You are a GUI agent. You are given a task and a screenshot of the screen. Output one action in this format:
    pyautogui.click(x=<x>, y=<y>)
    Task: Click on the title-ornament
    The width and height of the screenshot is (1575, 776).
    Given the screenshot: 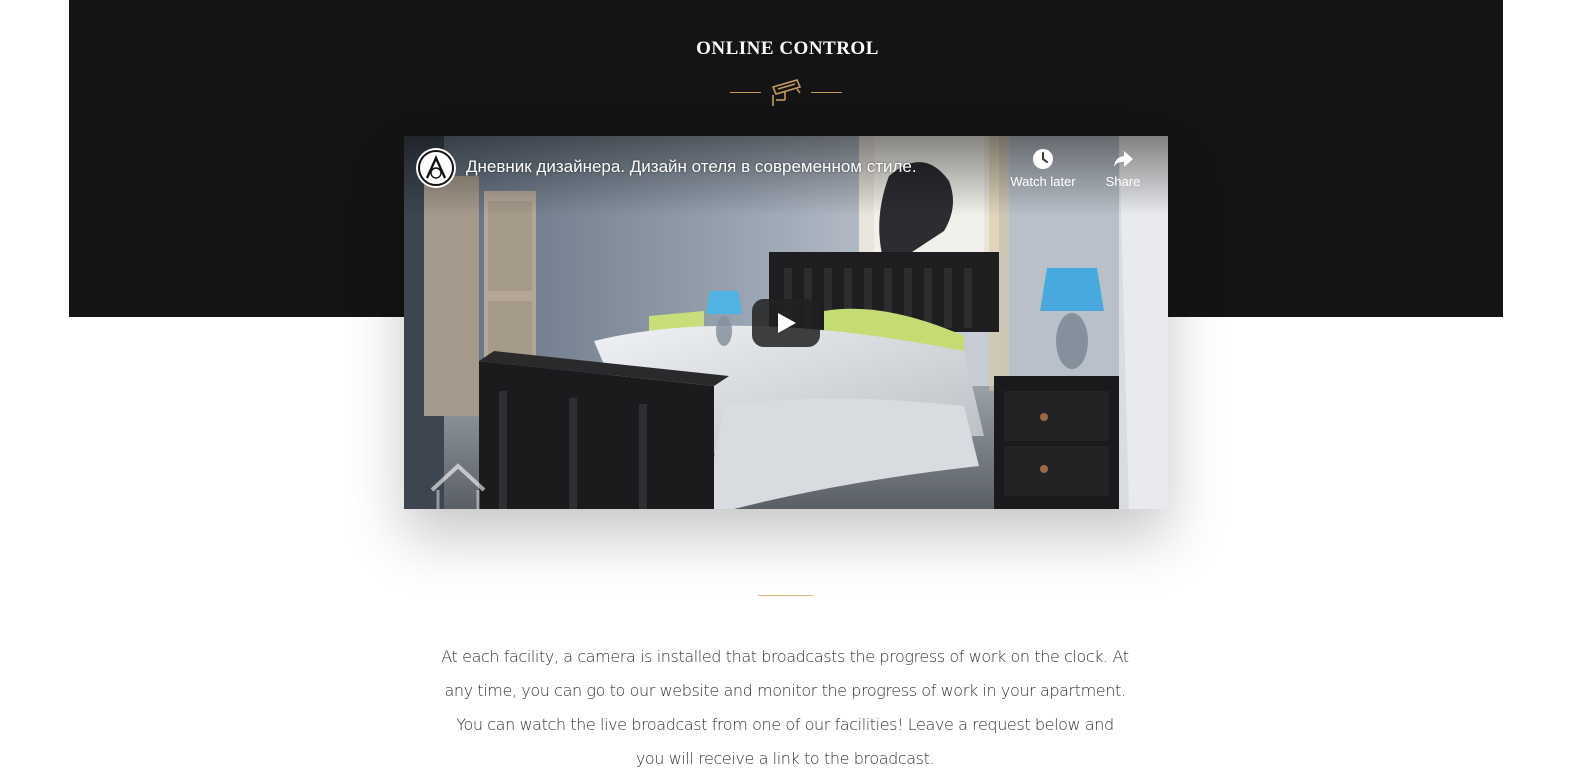 What is the action you would take?
    pyautogui.click(x=786, y=92)
    